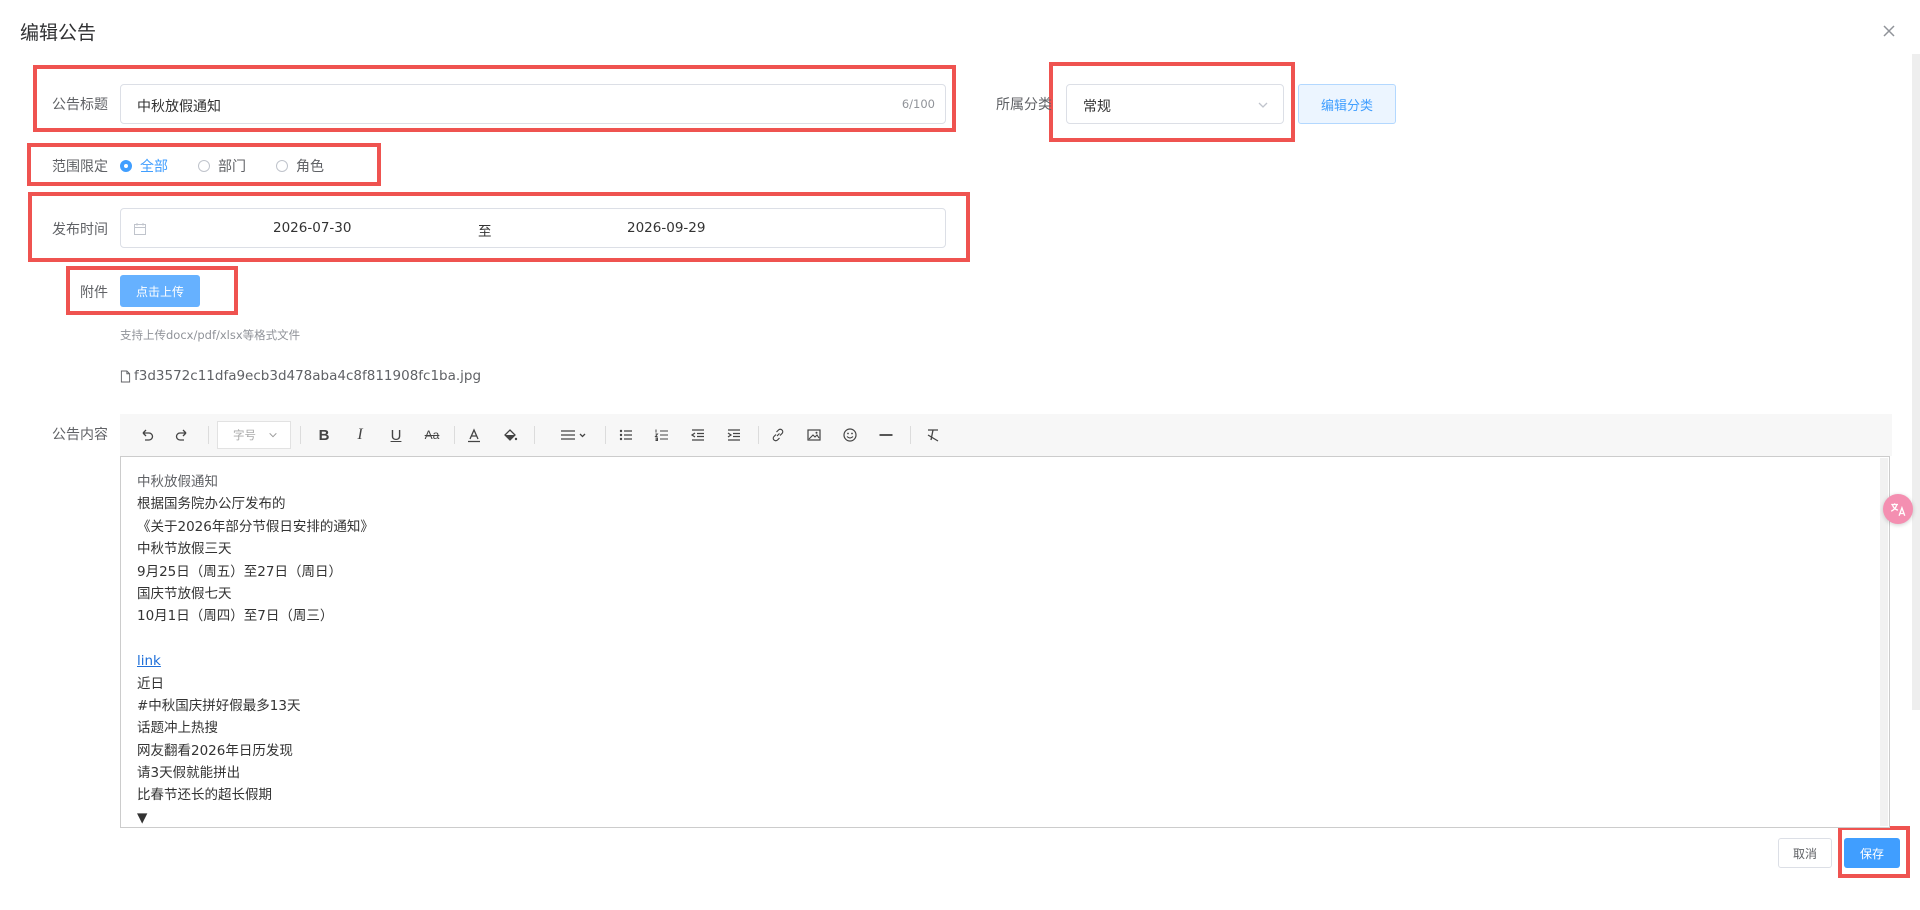 The height and width of the screenshot is (910, 1920). Describe the element at coordinates (778, 435) in the screenshot. I see `link-icon` at that location.